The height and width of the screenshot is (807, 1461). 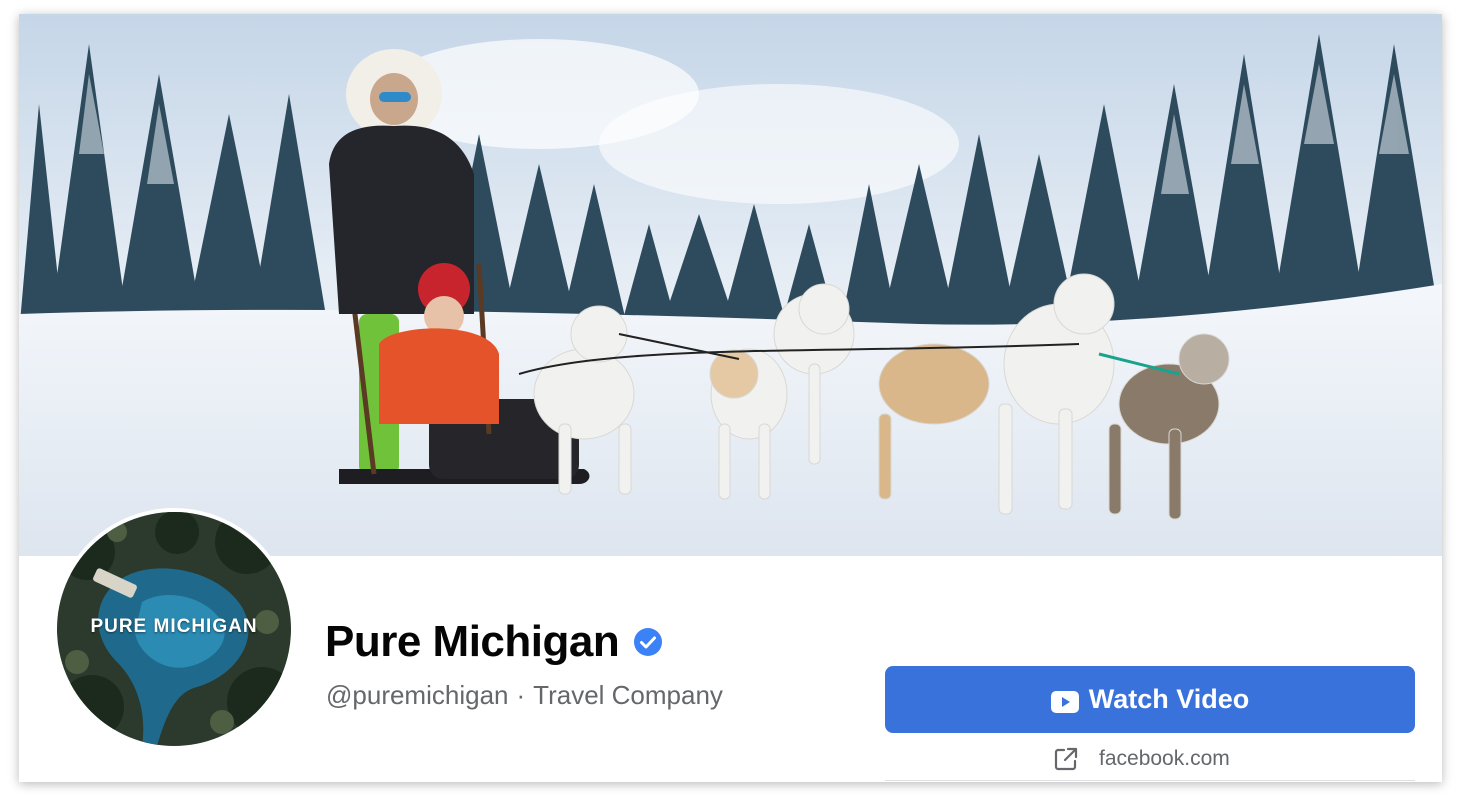 I want to click on page-name-row: Pure Michigan, so click(x=494, y=642).